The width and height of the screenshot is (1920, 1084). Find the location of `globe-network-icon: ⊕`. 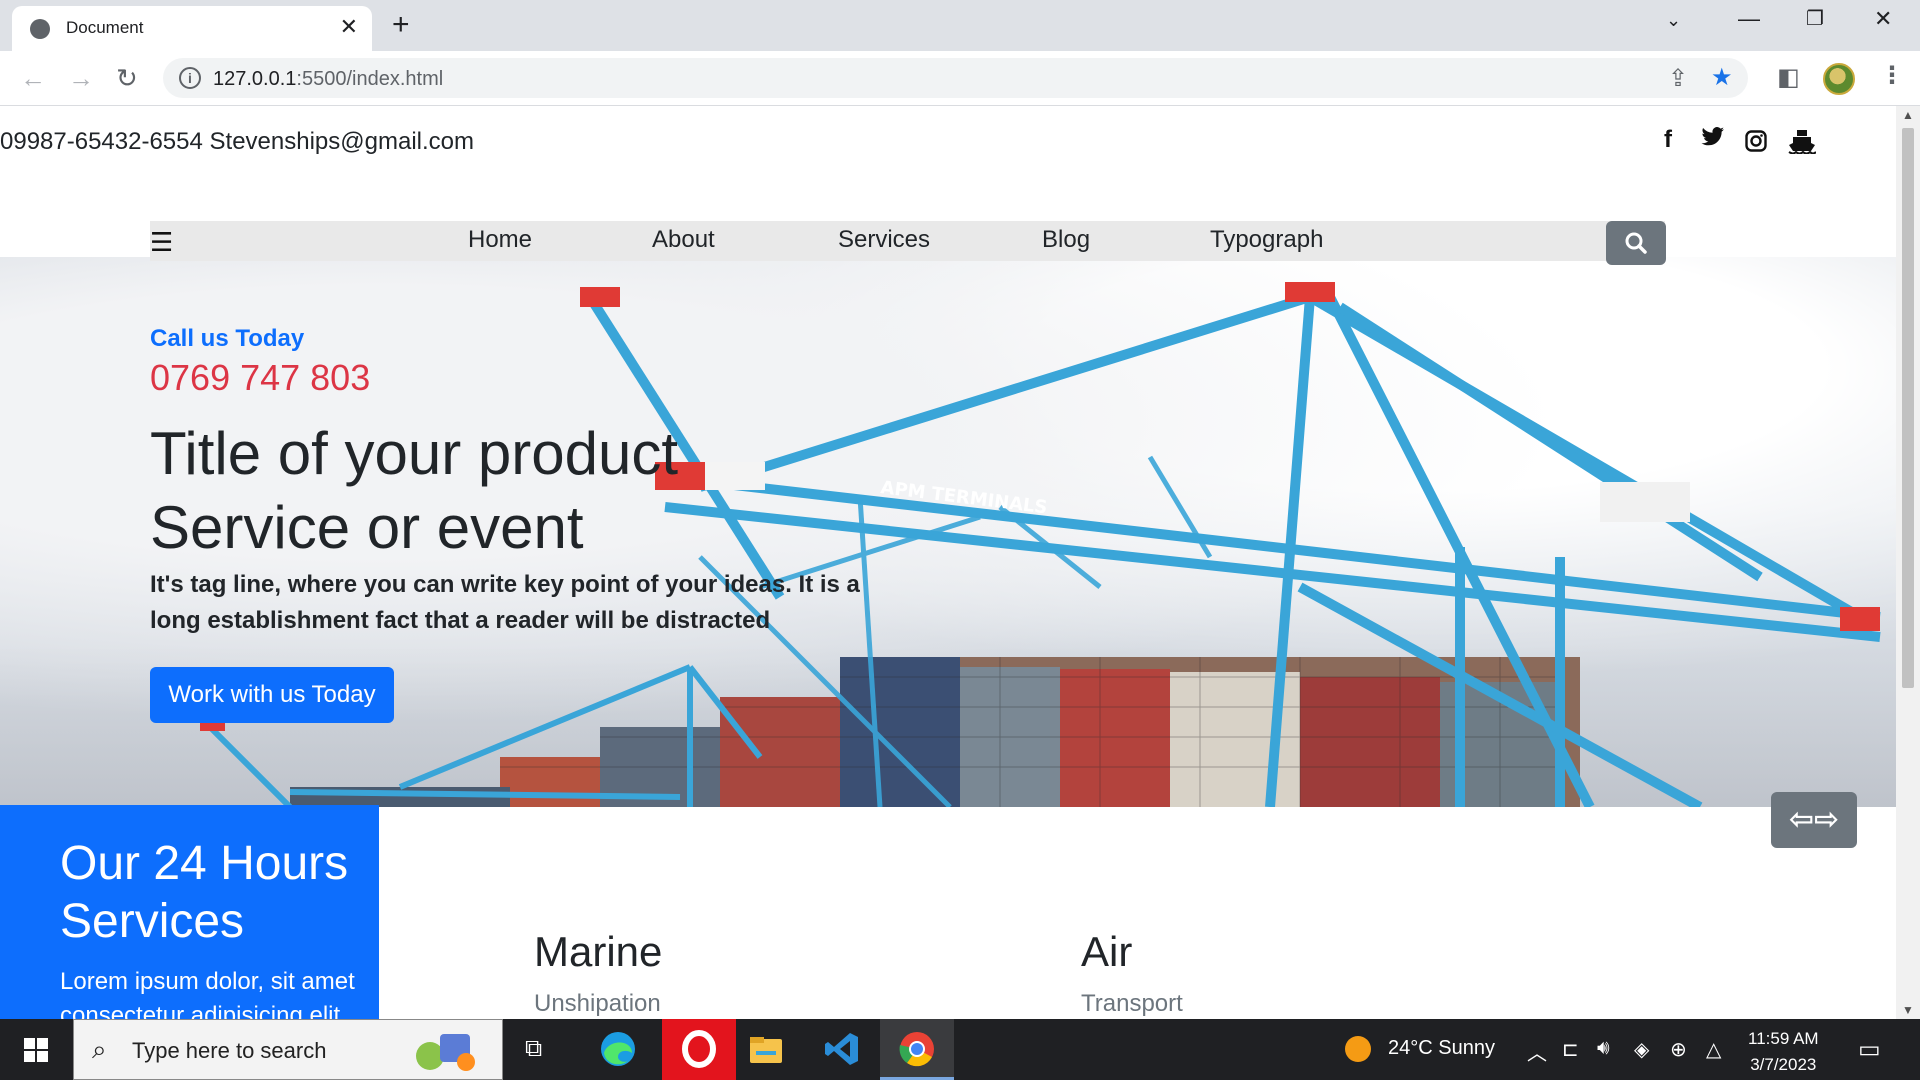

globe-network-icon: ⊕ is located at coordinates (1678, 1049).